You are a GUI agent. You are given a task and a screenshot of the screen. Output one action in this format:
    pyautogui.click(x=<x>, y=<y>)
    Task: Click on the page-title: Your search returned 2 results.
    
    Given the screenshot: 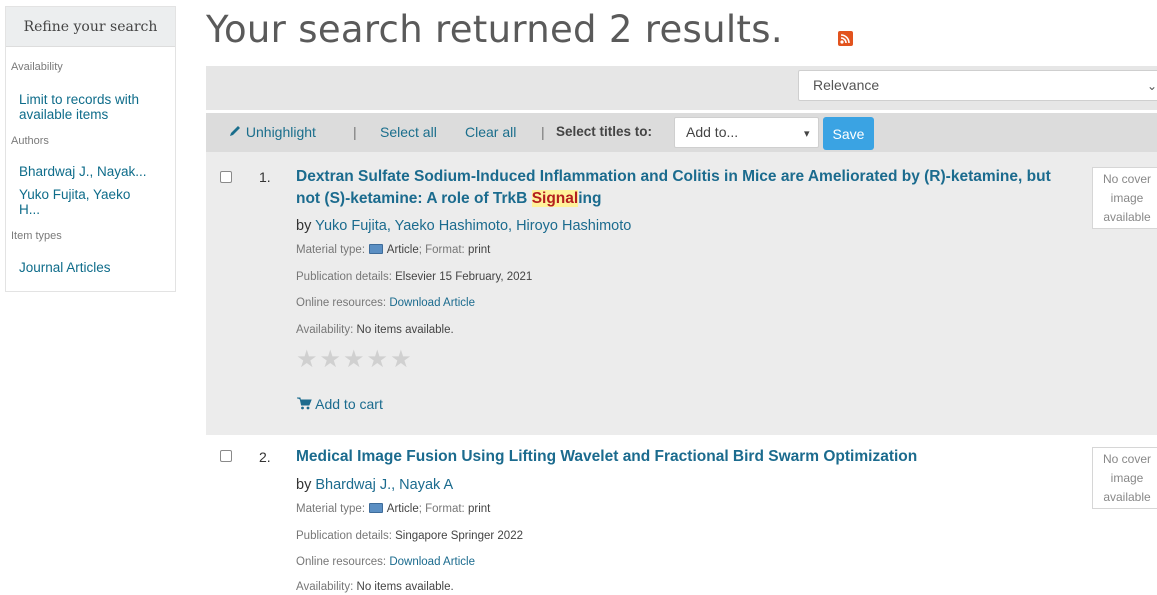 What is the action you would take?
    pyautogui.click(x=494, y=29)
    